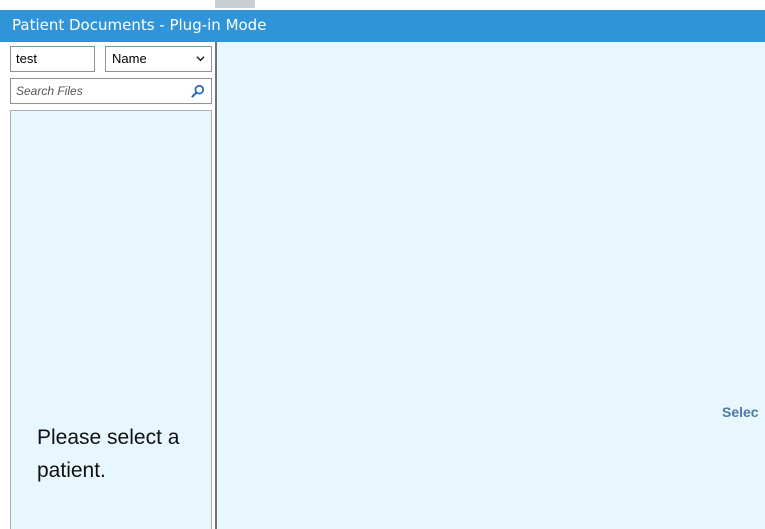  I want to click on background-window-fragment, so click(235, 4).